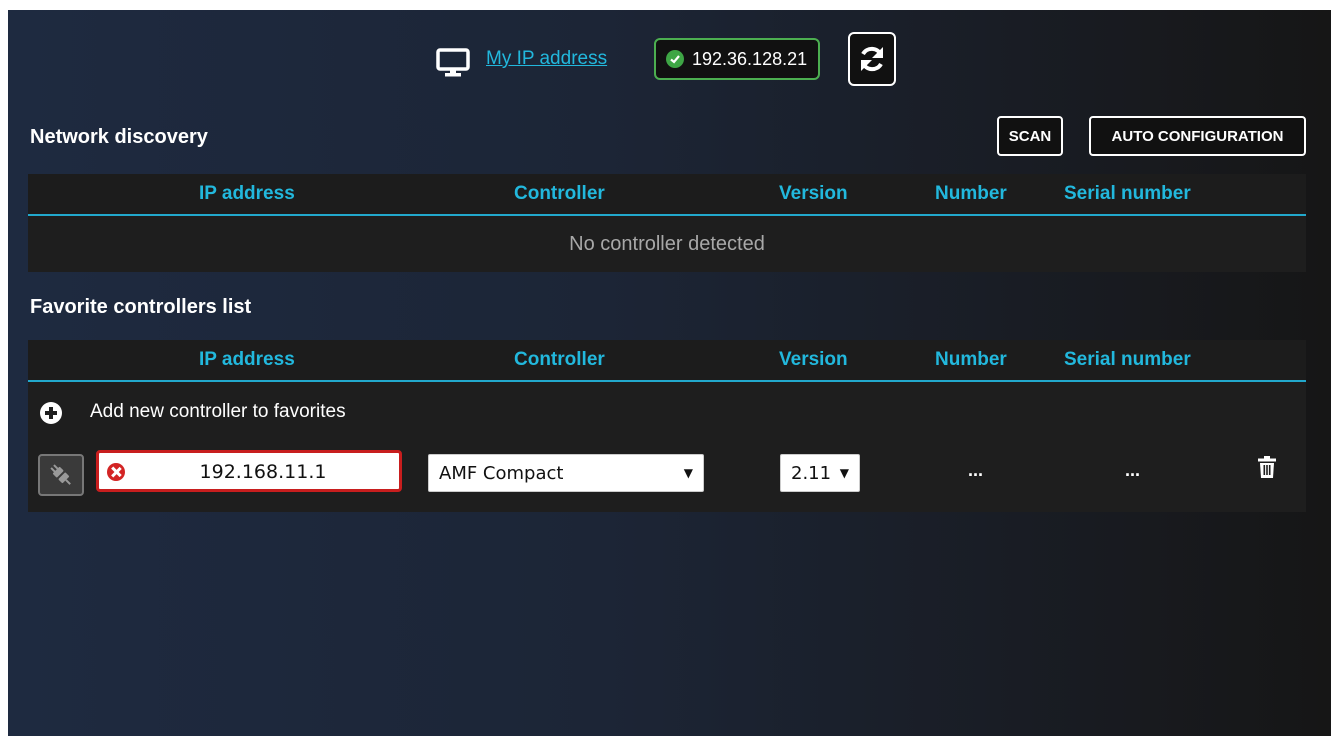  I want to click on ip-address-input, so click(263, 472).